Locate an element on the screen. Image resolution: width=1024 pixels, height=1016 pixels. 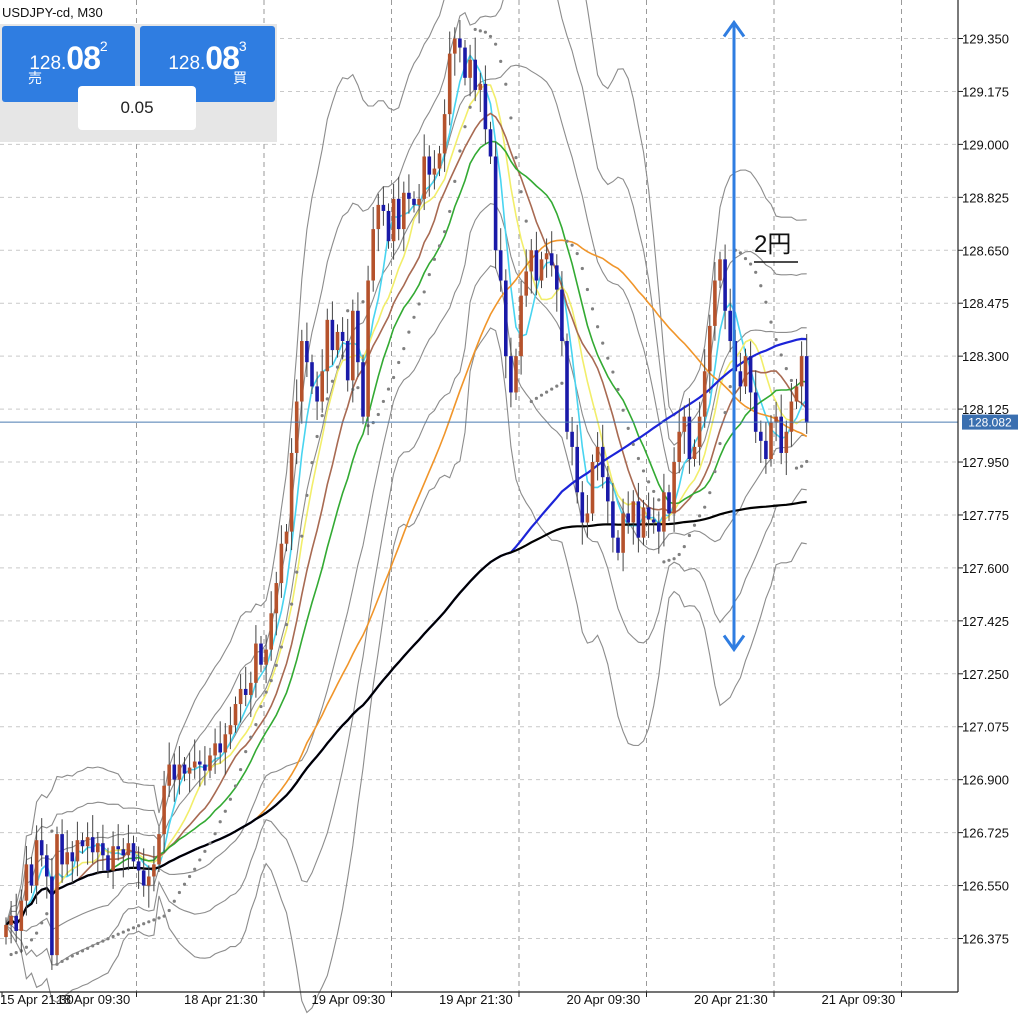
symbol-label: USDJPY-cd, M30 is located at coordinates (52, 12).